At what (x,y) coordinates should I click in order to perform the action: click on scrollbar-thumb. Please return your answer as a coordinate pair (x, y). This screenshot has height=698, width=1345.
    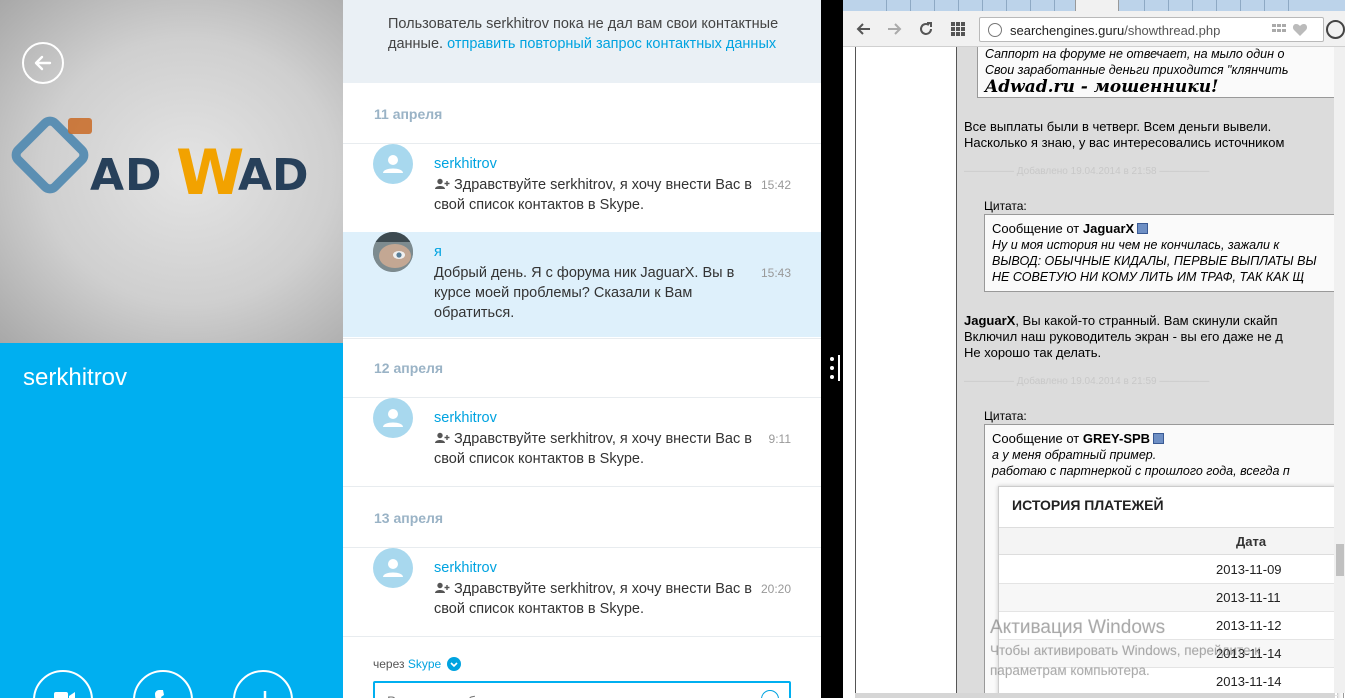
    Looking at the image, I should click on (1340, 560).